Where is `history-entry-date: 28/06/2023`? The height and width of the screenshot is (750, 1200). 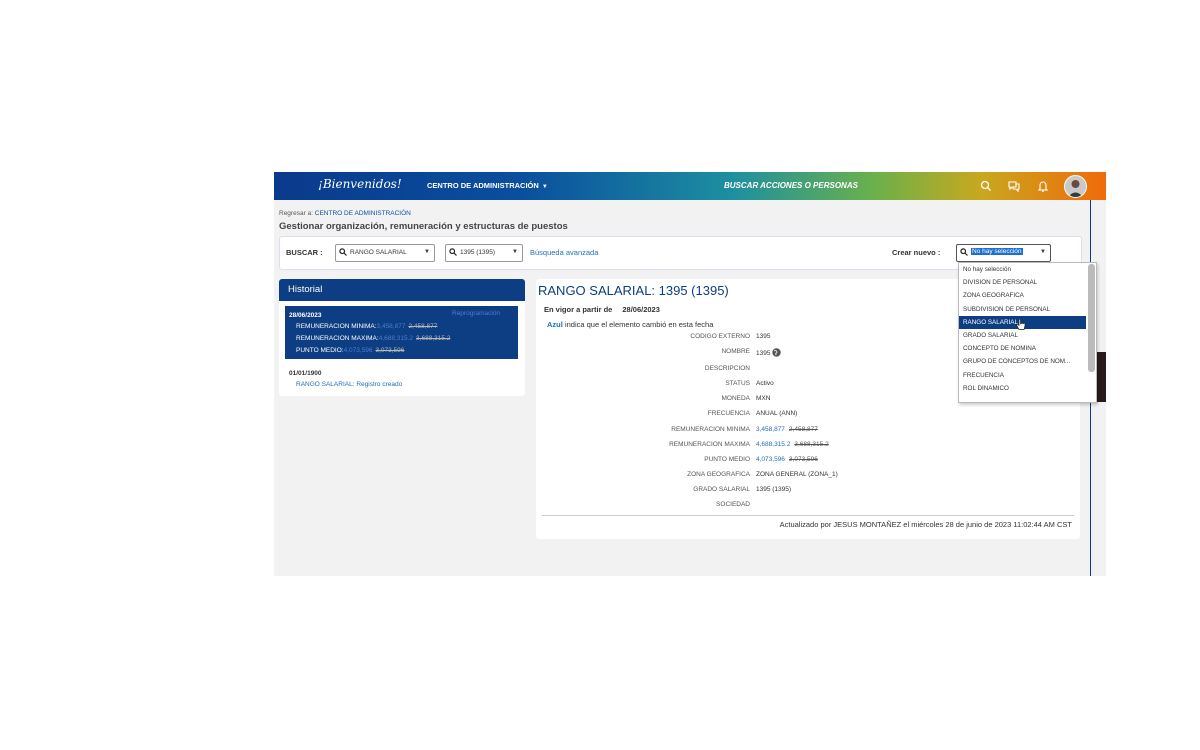
history-entry-date: 28/06/2023 is located at coordinates (305, 315).